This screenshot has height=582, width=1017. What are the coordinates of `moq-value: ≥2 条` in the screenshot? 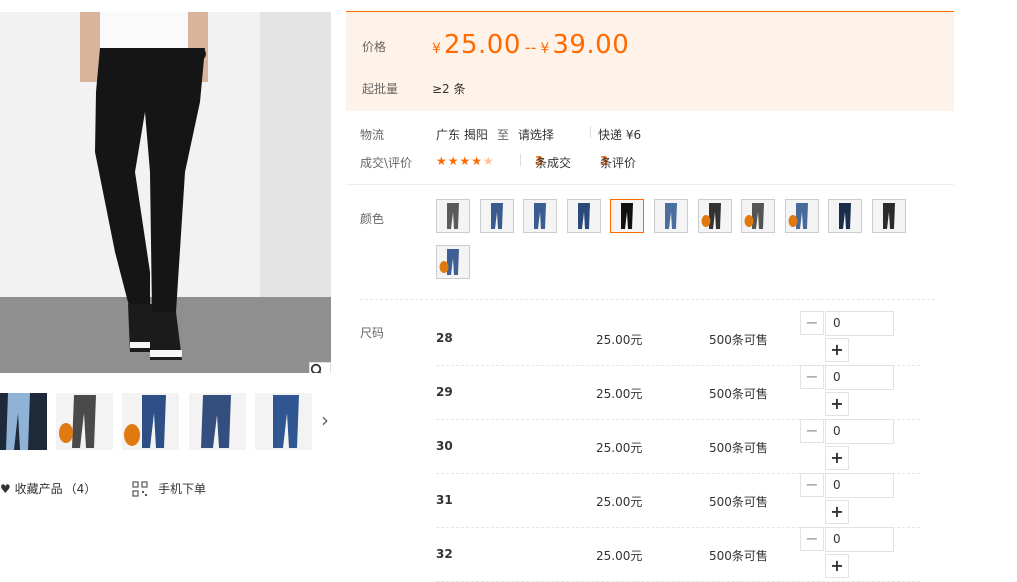 It's located at (449, 89).